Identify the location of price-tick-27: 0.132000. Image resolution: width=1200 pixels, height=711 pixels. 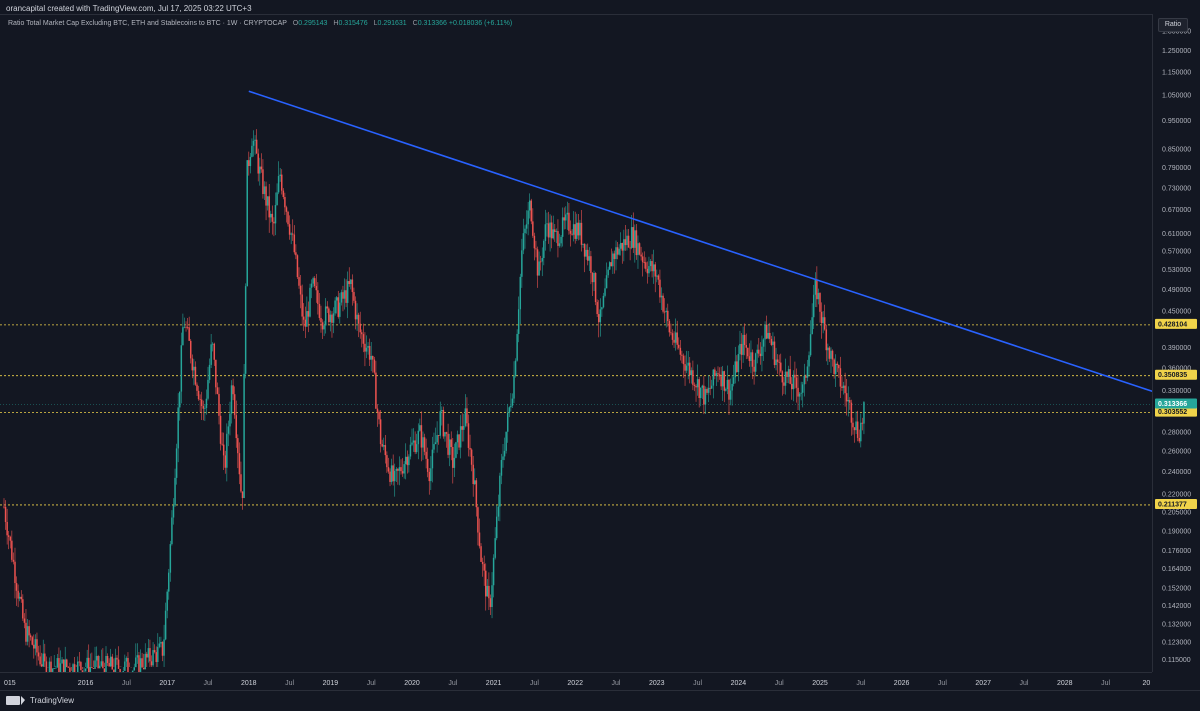
(1176, 625).